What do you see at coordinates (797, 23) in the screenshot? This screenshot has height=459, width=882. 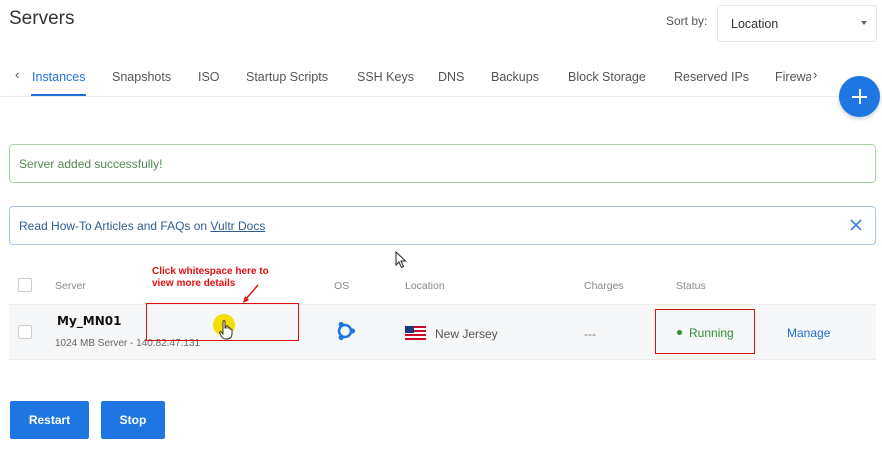 I see `sort-select: Location` at bounding box center [797, 23].